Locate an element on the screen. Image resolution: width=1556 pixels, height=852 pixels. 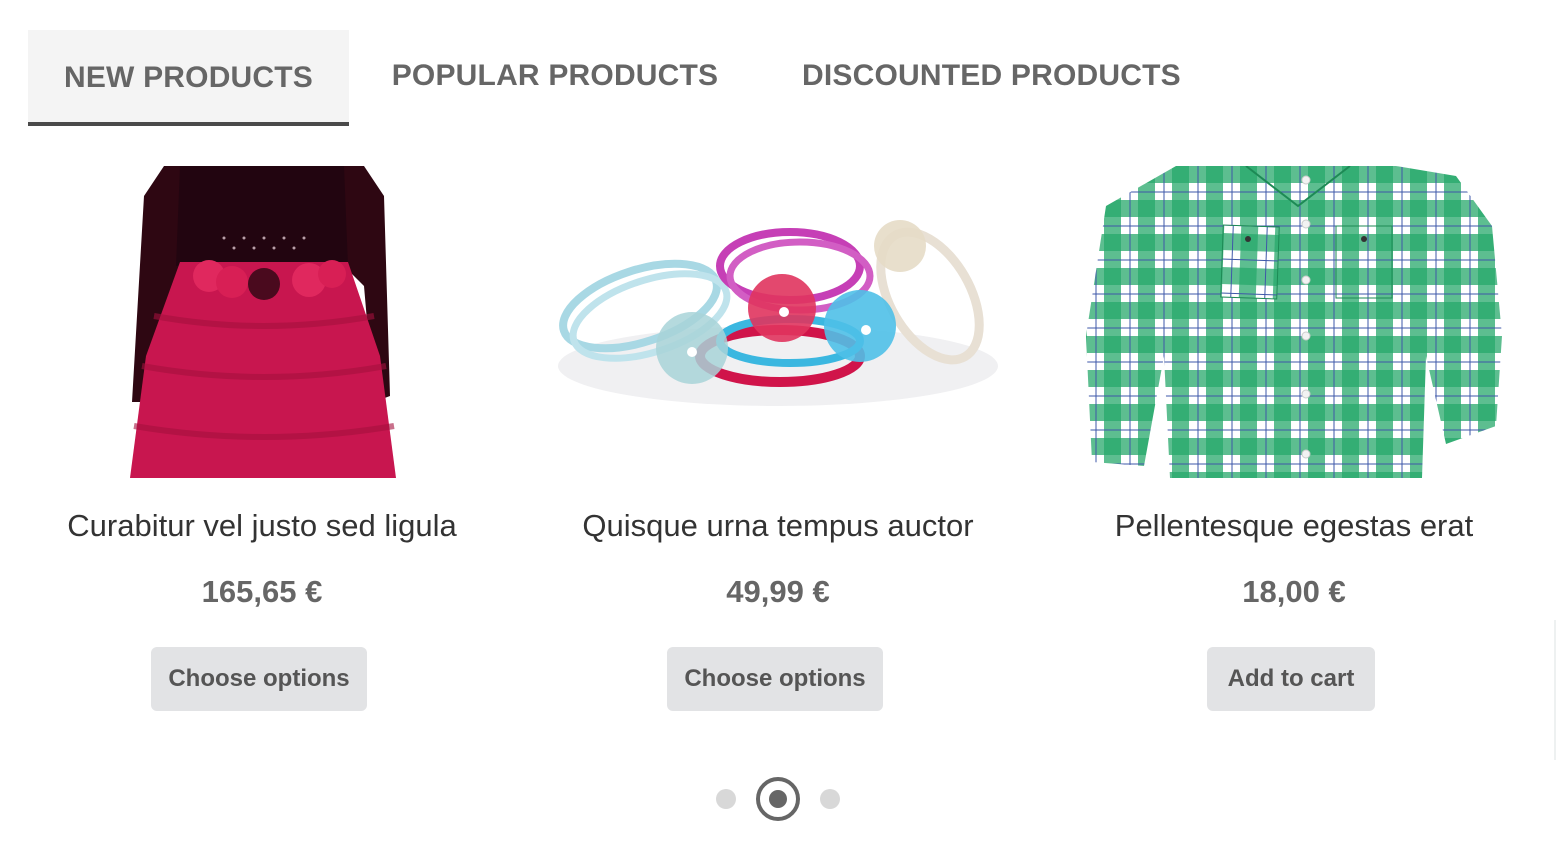
carousel-dot-2-active is located at coordinates (778, 799).